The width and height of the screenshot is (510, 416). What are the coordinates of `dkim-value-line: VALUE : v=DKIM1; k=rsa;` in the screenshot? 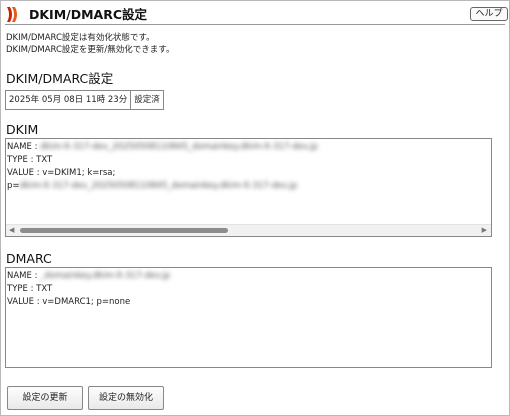 It's located at (61, 173).